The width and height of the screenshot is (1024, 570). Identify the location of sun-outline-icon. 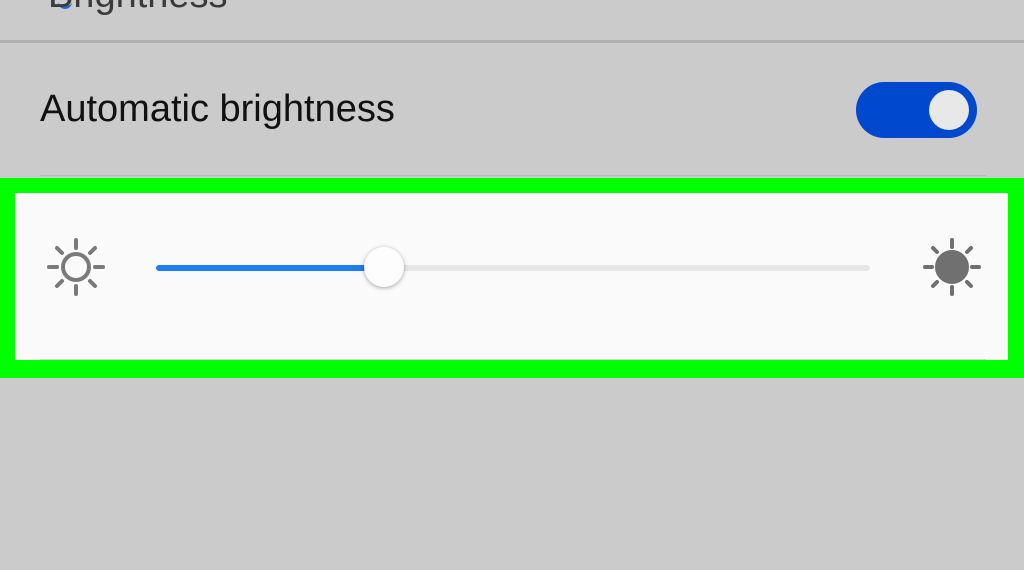
(76, 267).